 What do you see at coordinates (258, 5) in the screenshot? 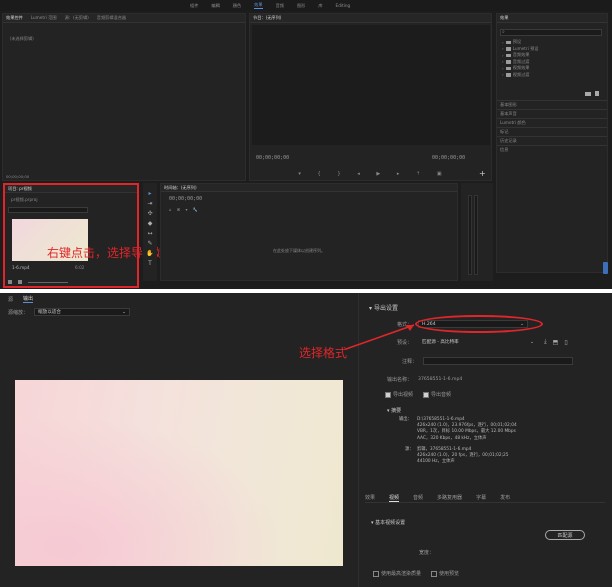
I see `menu-item-effects: 效果` at bounding box center [258, 5].